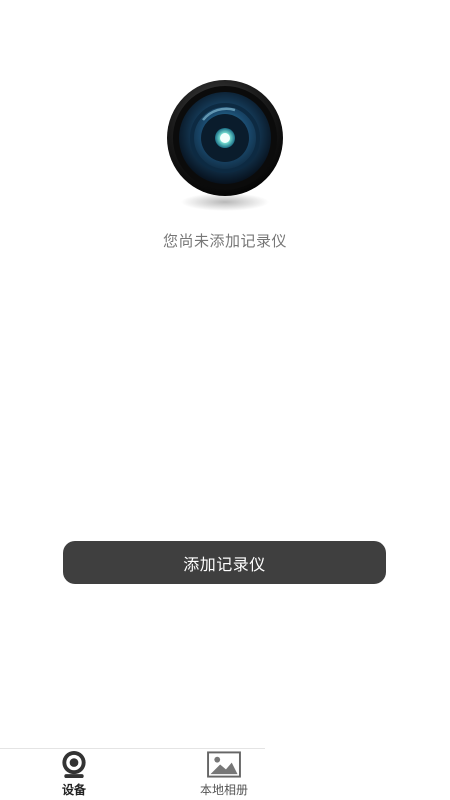 The image size is (450, 800). Describe the element at coordinates (74, 764) in the screenshot. I see `webcam-icon` at that location.